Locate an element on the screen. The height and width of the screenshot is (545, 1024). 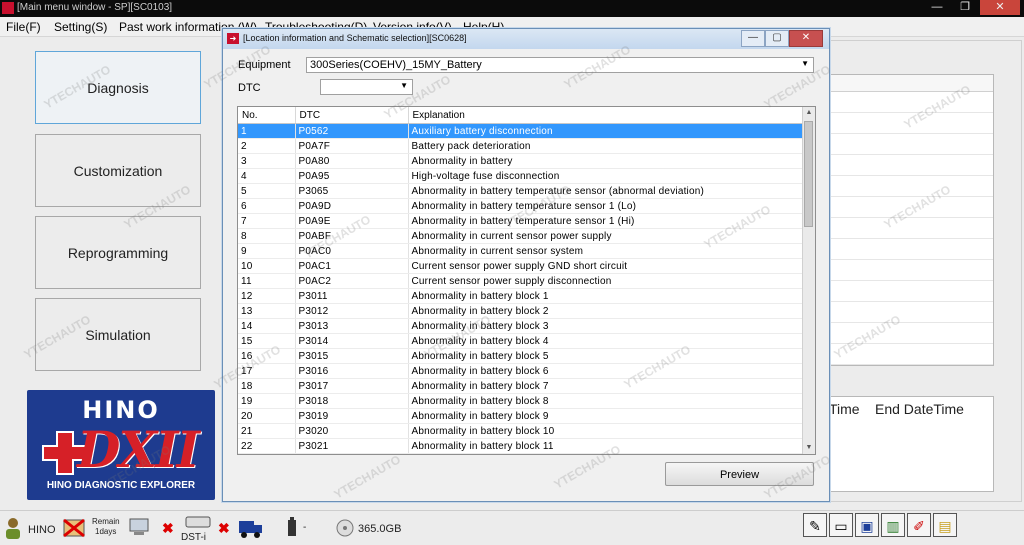
cell-no: 11 is located at coordinates (267, 281).